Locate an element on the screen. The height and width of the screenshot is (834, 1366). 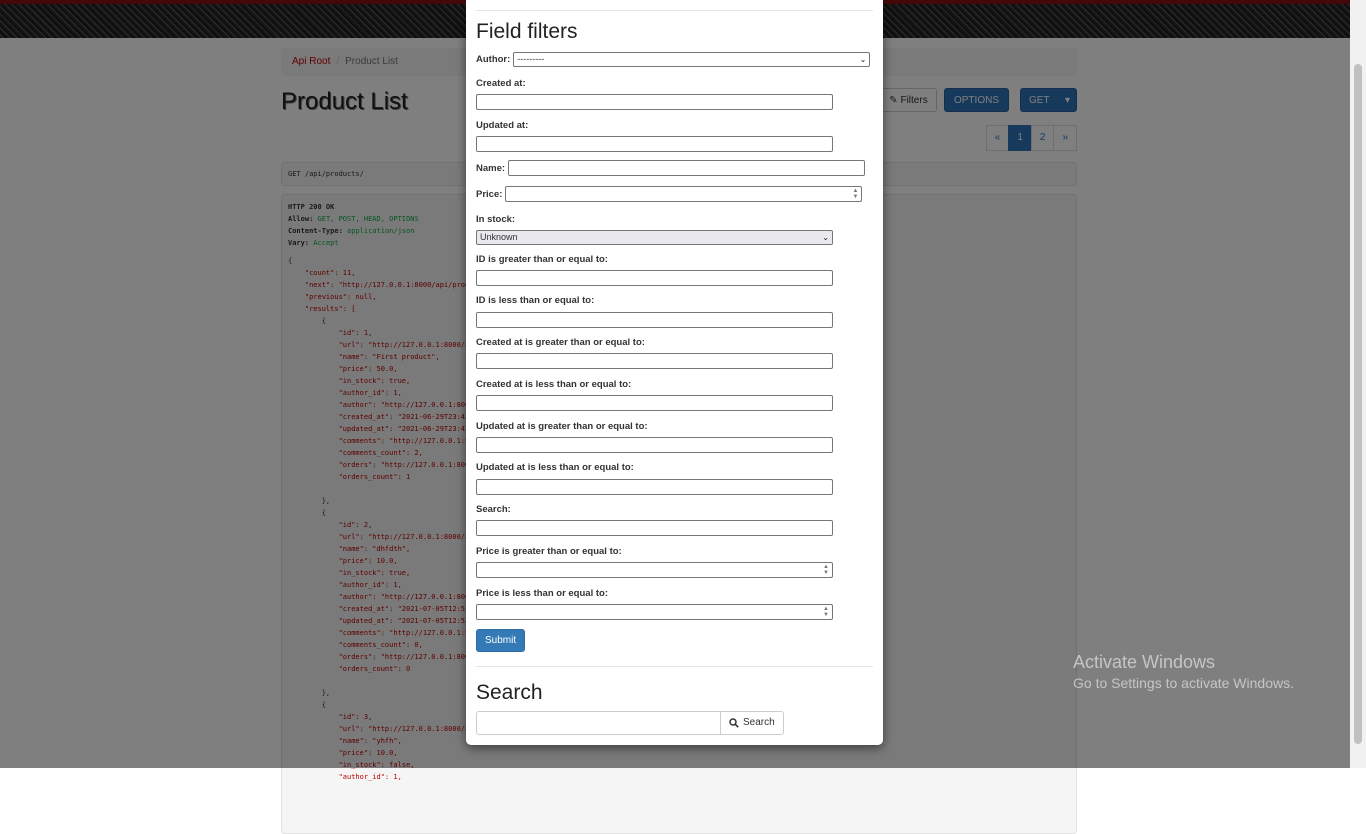
in-stock-select-value: Unknown is located at coordinates (499, 237).